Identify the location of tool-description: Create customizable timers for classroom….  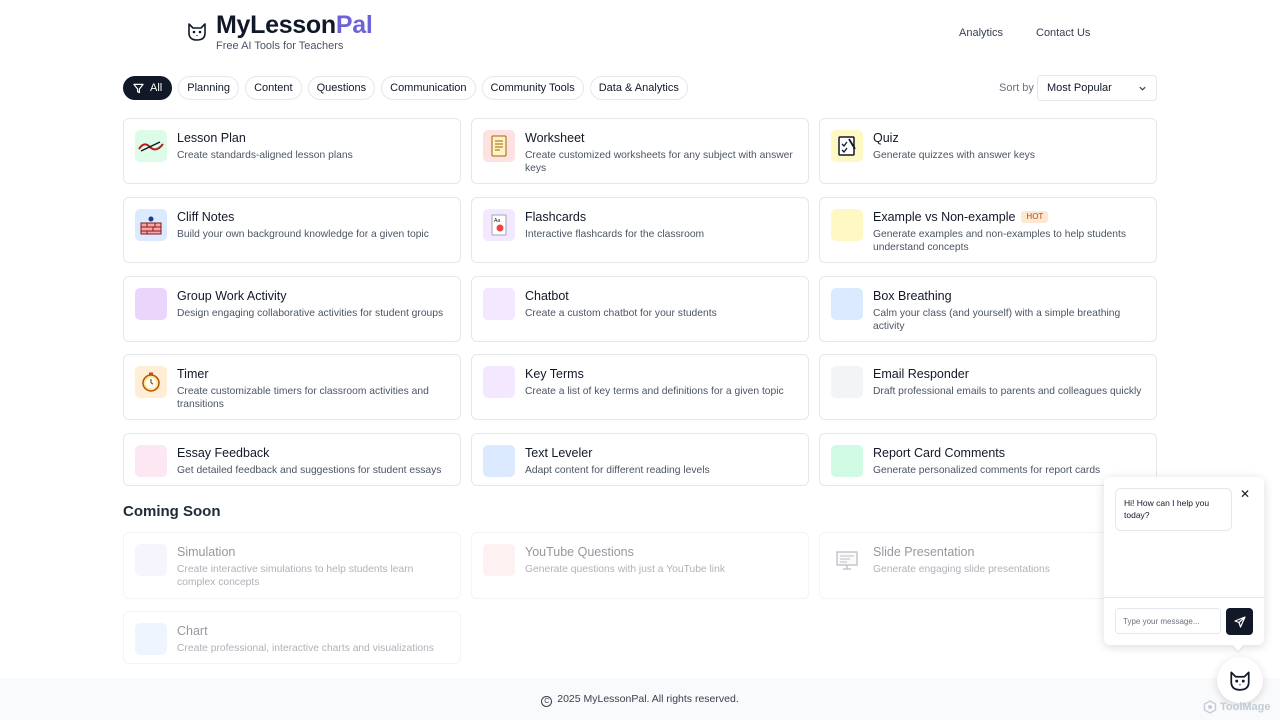
(303, 398).